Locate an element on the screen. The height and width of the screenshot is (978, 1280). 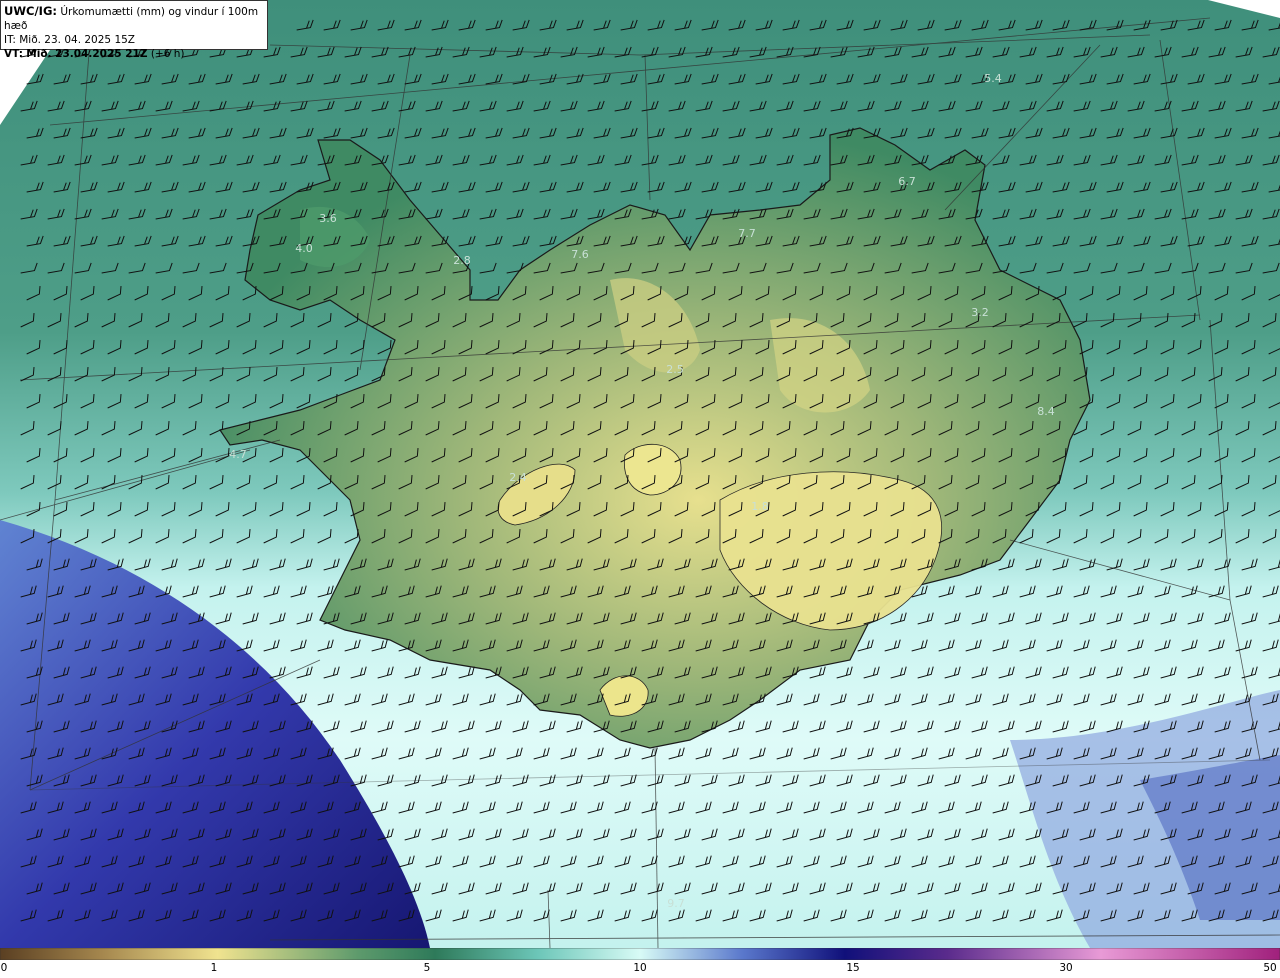
colorbar-tick-label: 30 is located at coordinates (1066, 968).